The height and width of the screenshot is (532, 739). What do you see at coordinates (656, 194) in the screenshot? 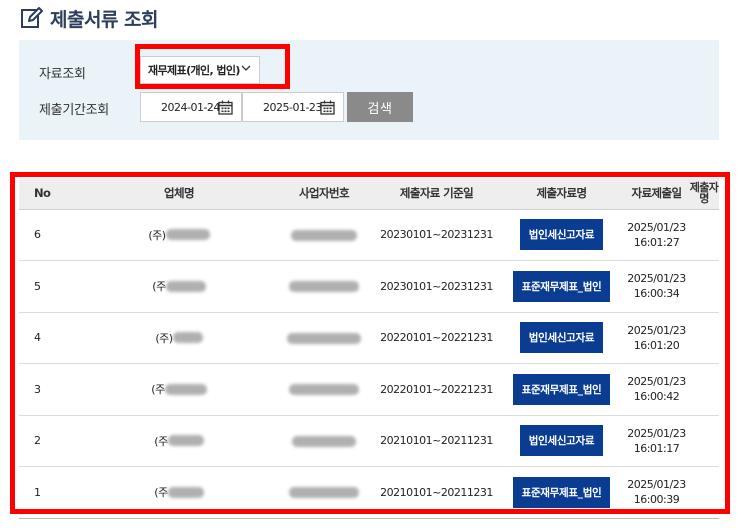
I see `column-header-date: 자료제출일` at bounding box center [656, 194].